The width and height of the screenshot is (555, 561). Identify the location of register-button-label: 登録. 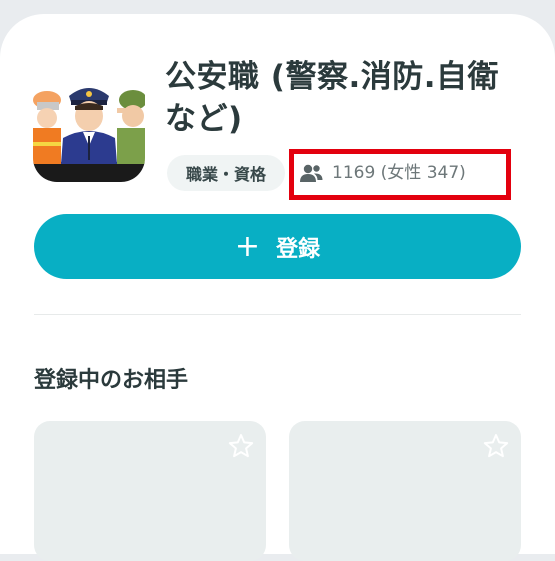
(298, 249).